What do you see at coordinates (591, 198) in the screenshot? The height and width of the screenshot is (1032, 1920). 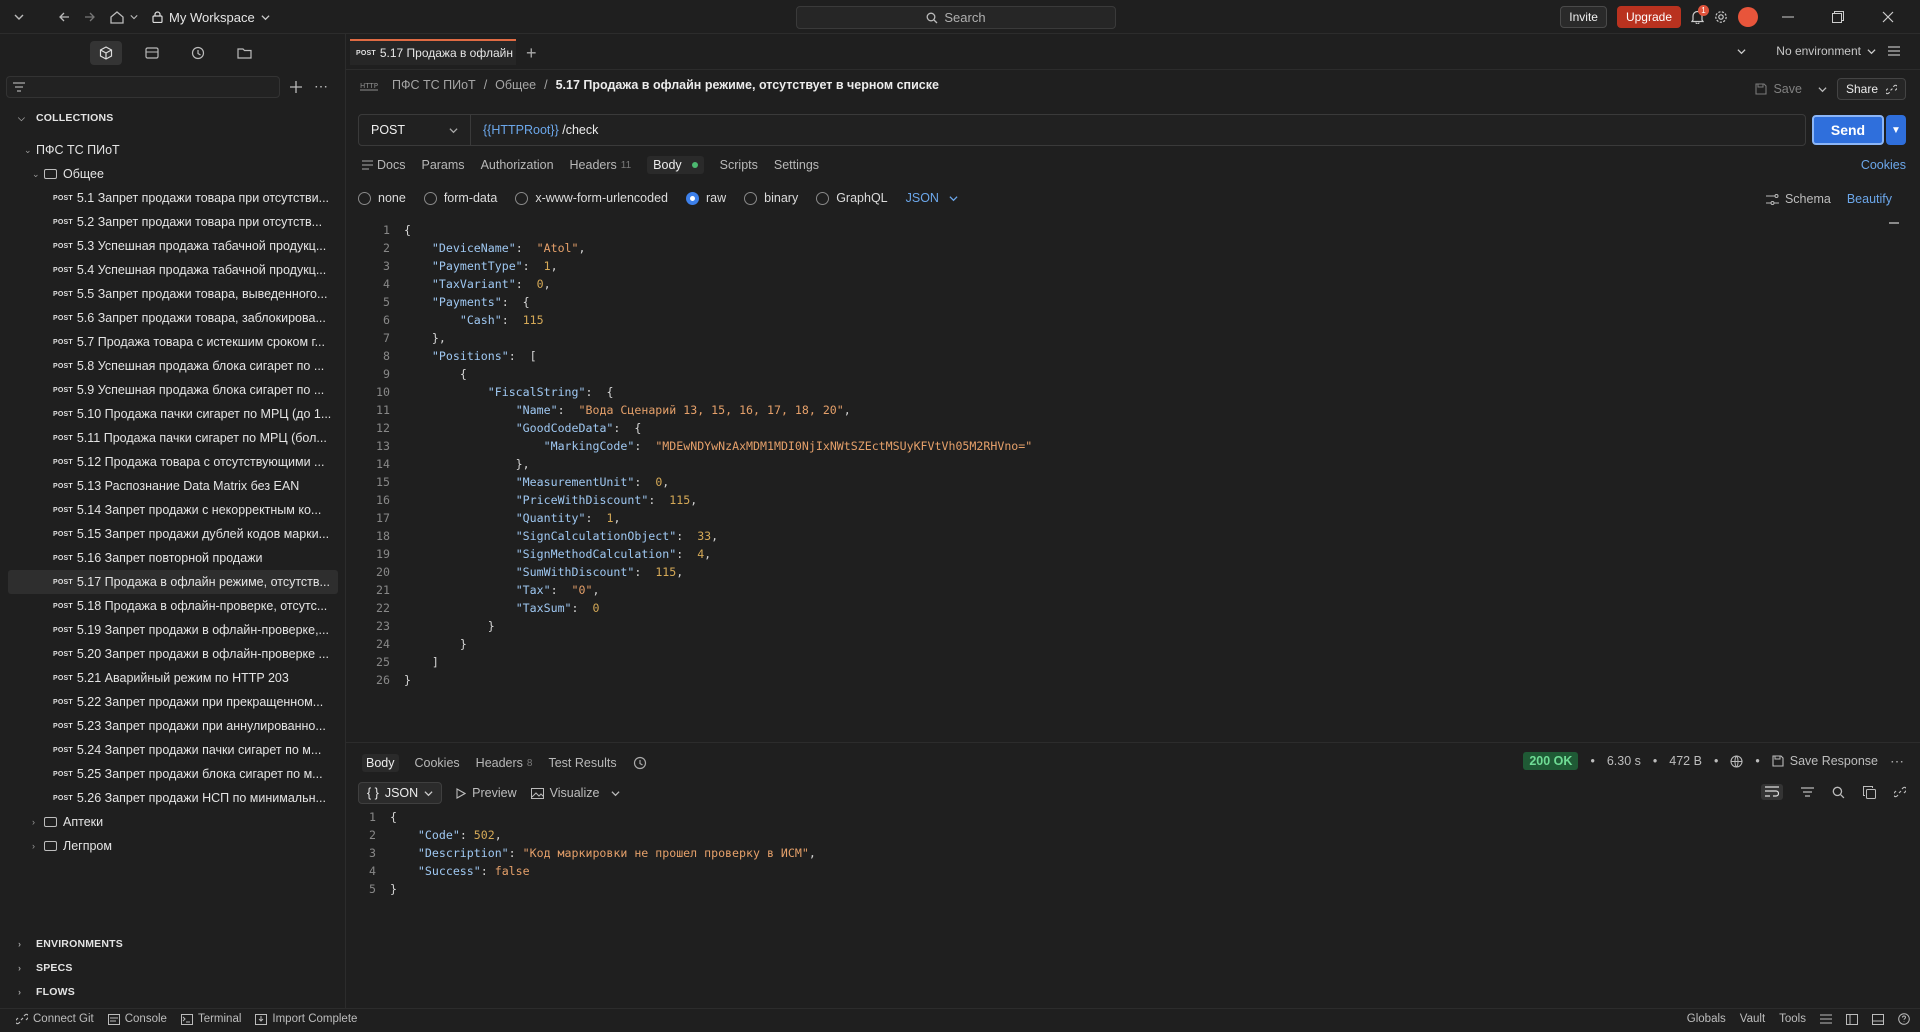 I see `radio-urlencoded: x-www-form-urlencoded` at bounding box center [591, 198].